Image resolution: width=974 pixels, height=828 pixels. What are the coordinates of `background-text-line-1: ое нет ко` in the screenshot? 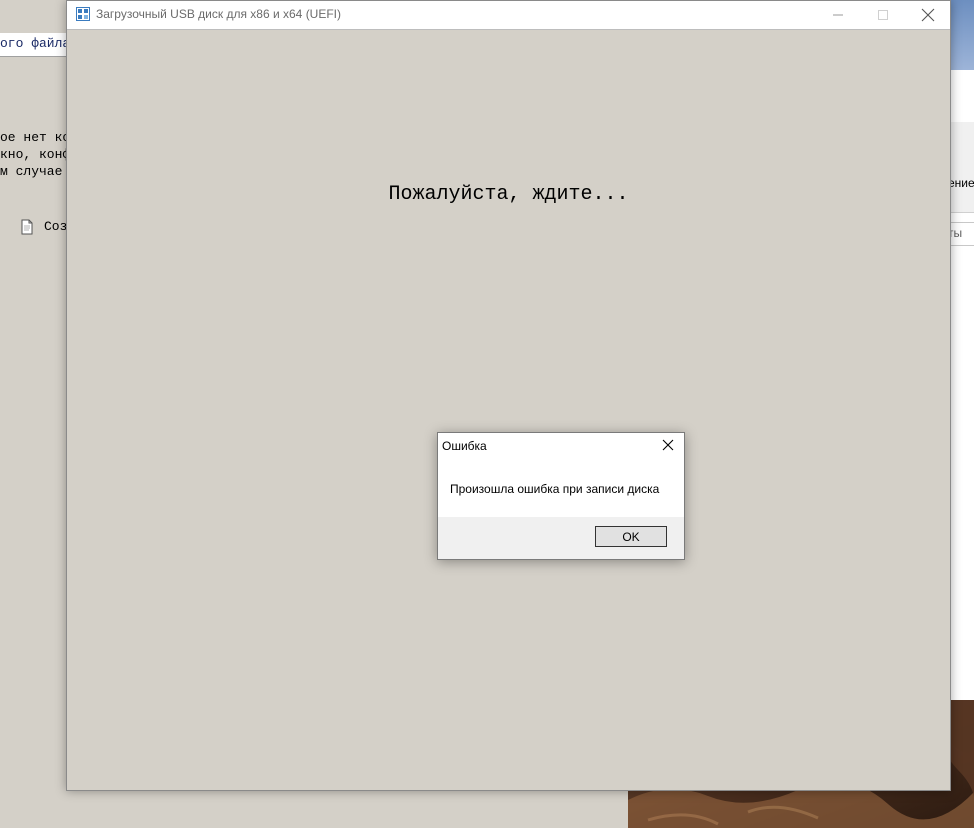 It's located at (35, 137).